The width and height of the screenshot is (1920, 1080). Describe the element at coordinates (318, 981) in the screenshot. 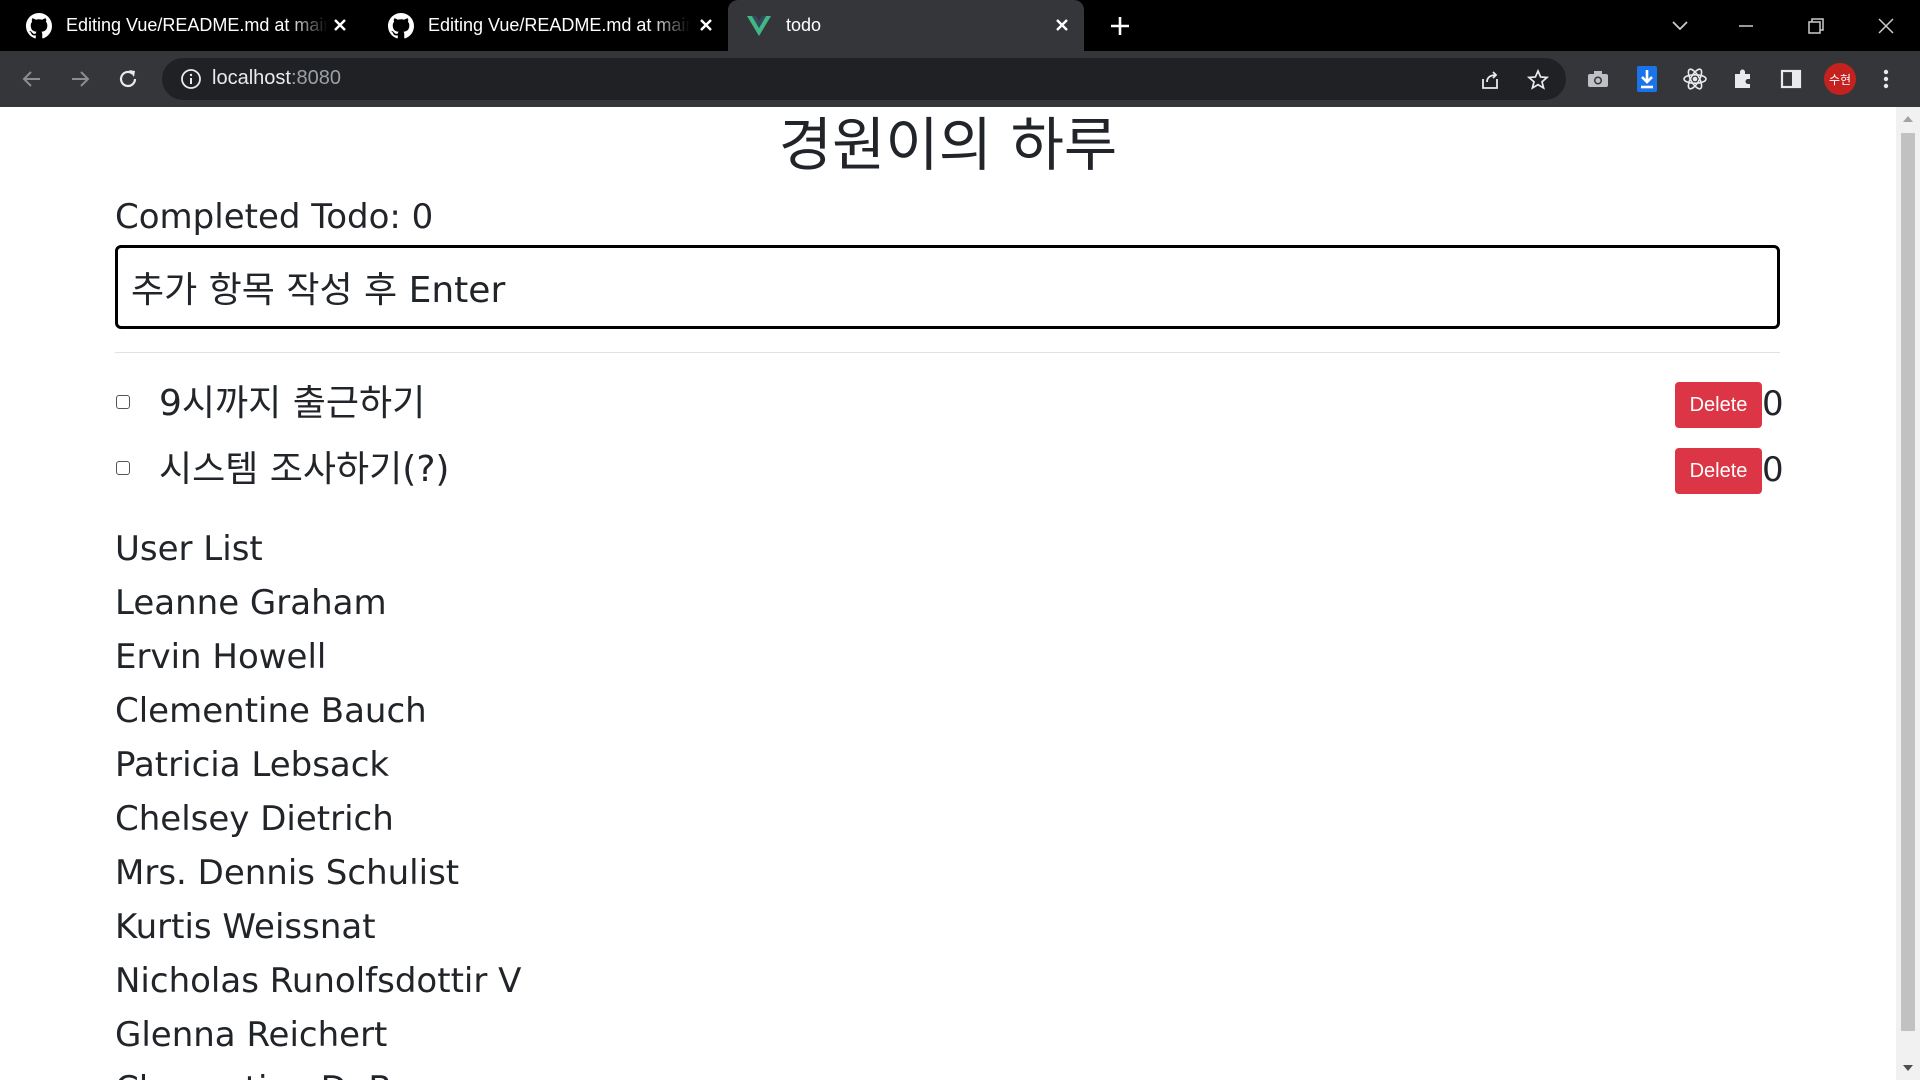

I see `user-list-item: Nicholas Runolfsdottir V` at that location.